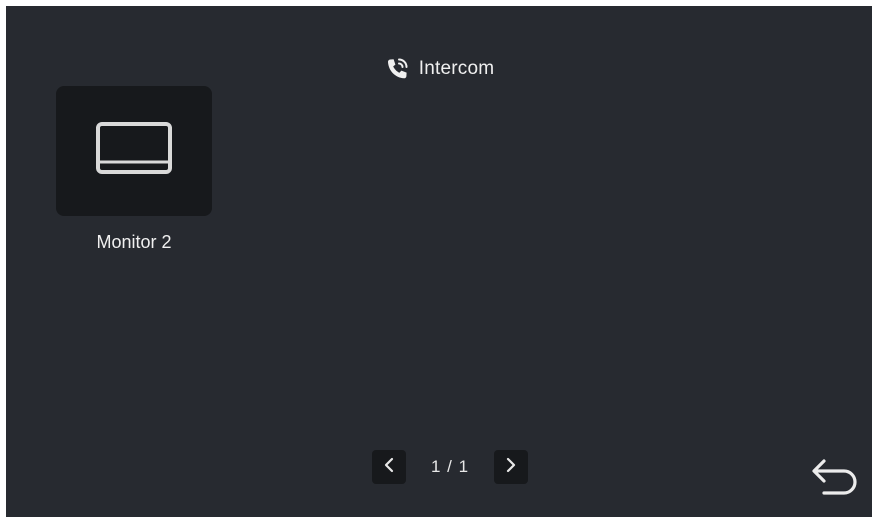  Describe the element at coordinates (456, 68) in the screenshot. I see `page-title: Intercom` at that location.